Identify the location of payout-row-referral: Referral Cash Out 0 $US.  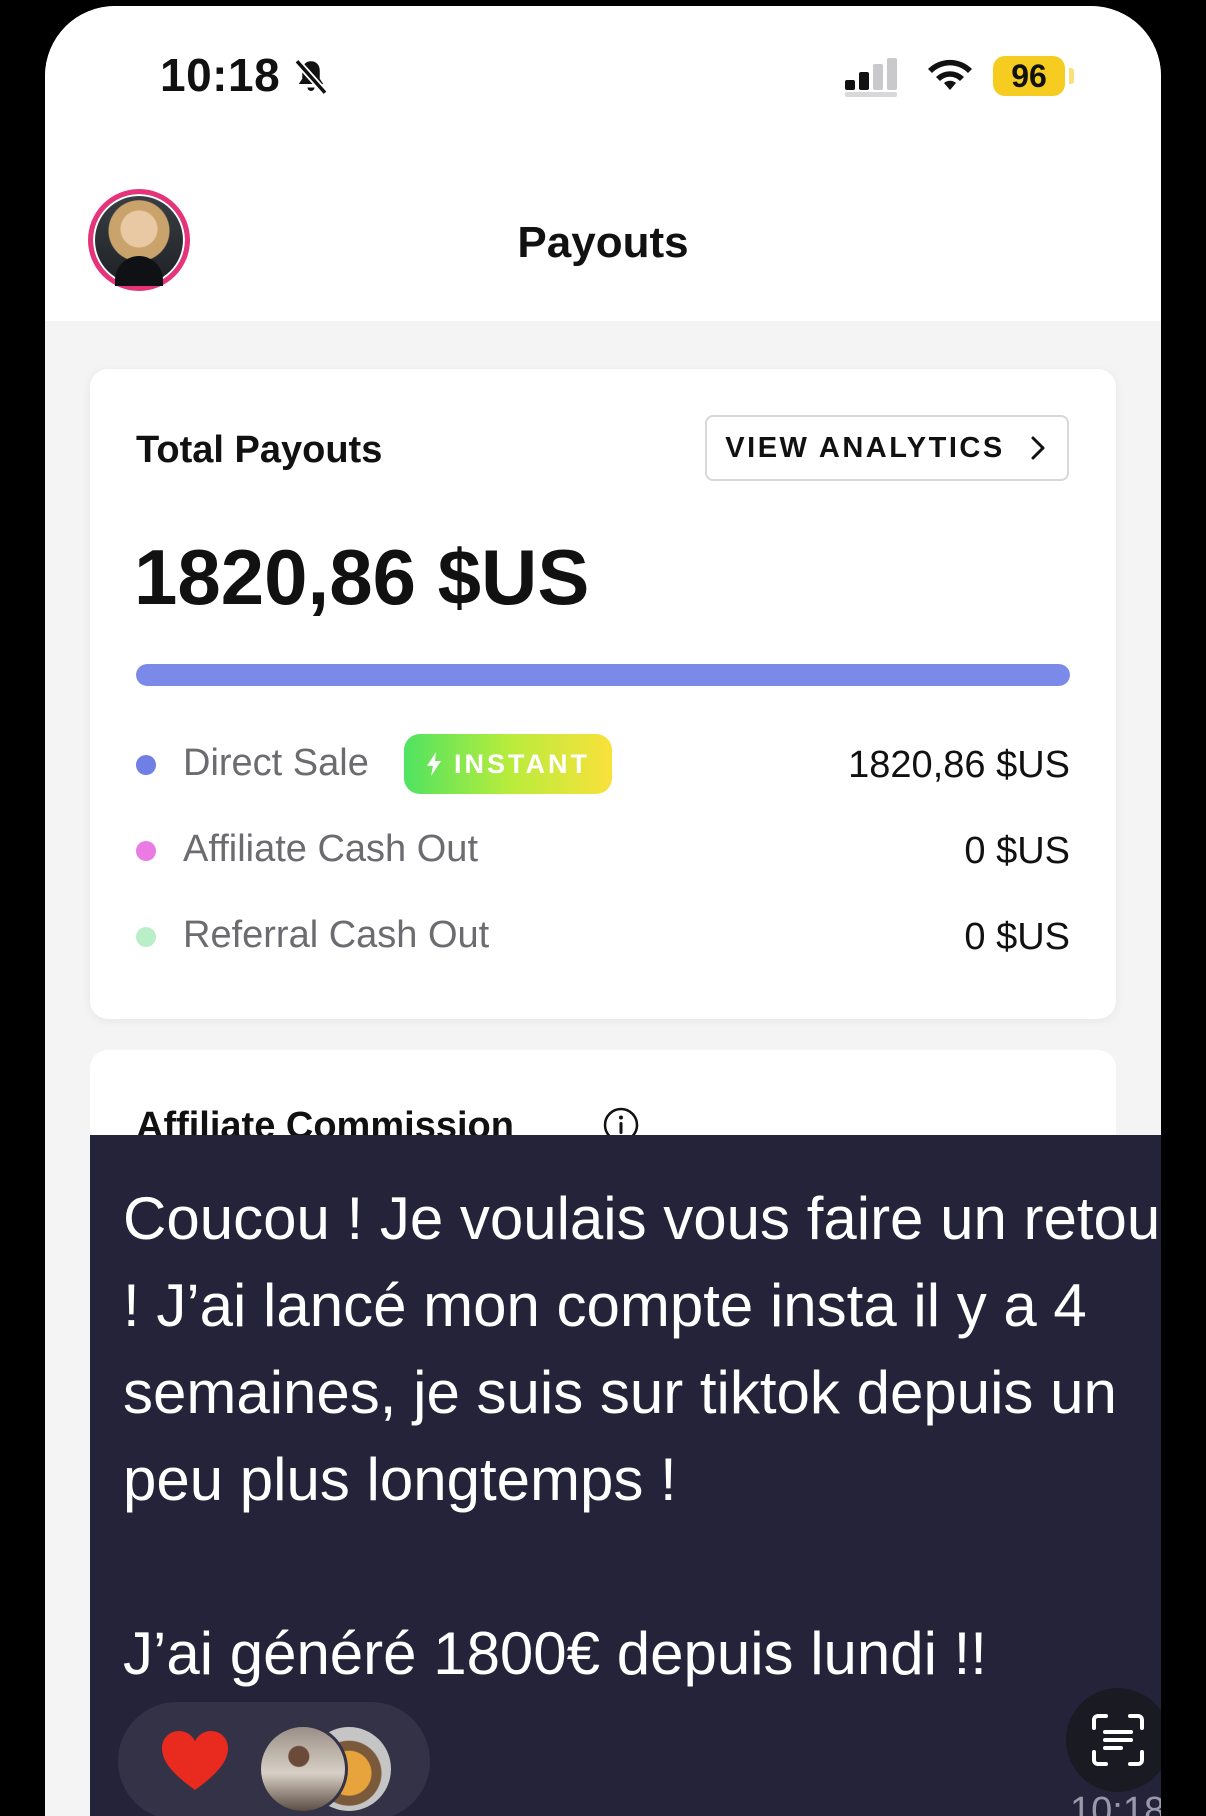
(603, 936).